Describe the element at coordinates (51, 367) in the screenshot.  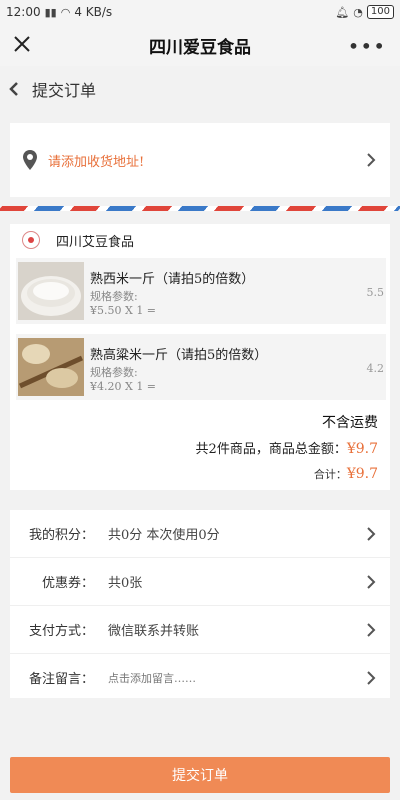
I see `product-image-sorghum` at that location.